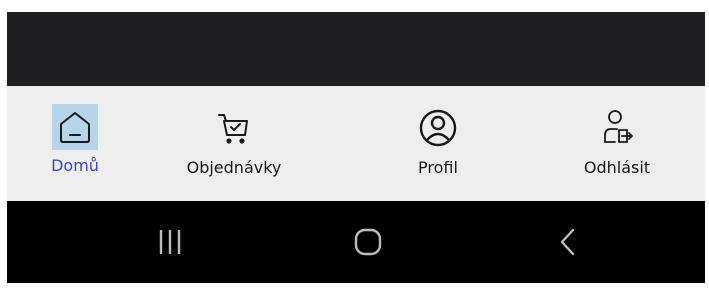 This screenshot has height=291, width=709. What do you see at coordinates (438, 128) in the screenshot?
I see `profile-icon` at bounding box center [438, 128].